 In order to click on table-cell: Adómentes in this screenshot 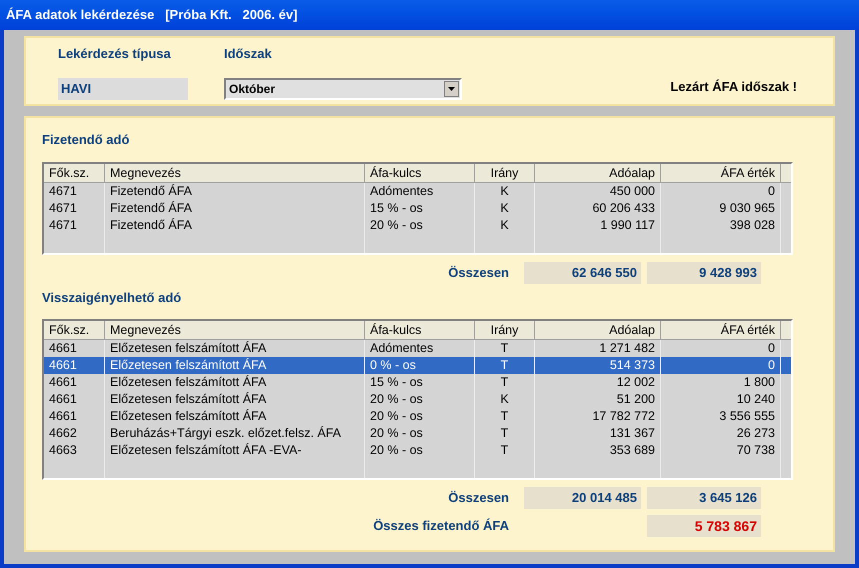, I will do `click(420, 191)`.